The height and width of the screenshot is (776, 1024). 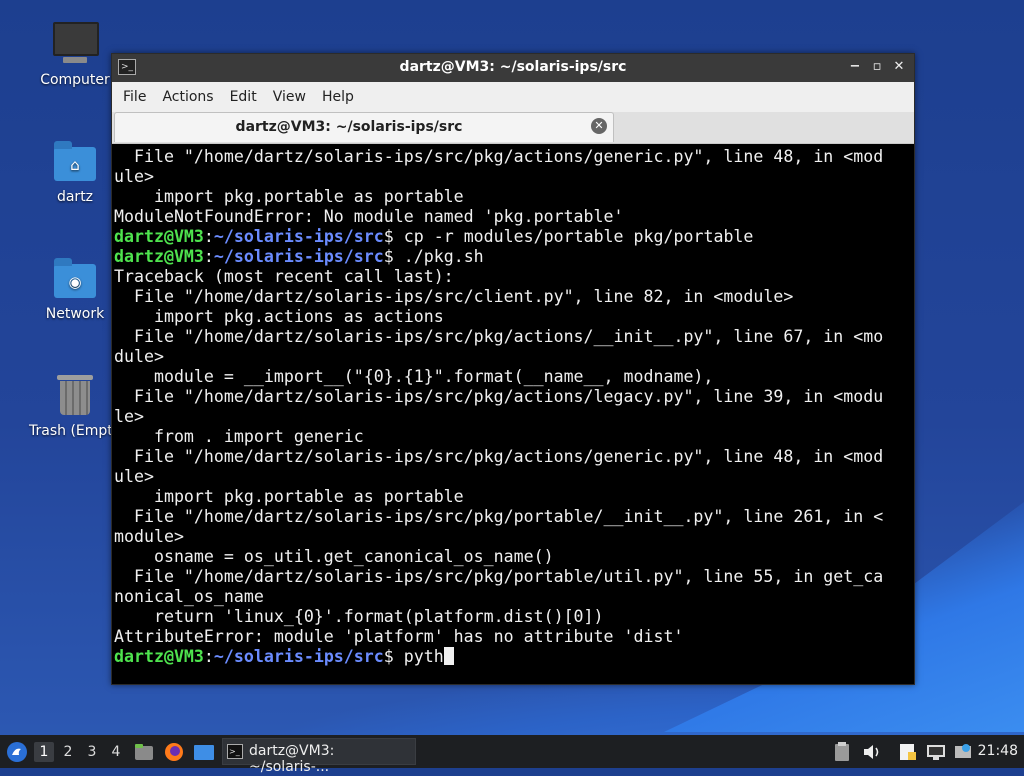 What do you see at coordinates (842, 751) in the screenshot?
I see `clipboard-icon` at bounding box center [842, 751].